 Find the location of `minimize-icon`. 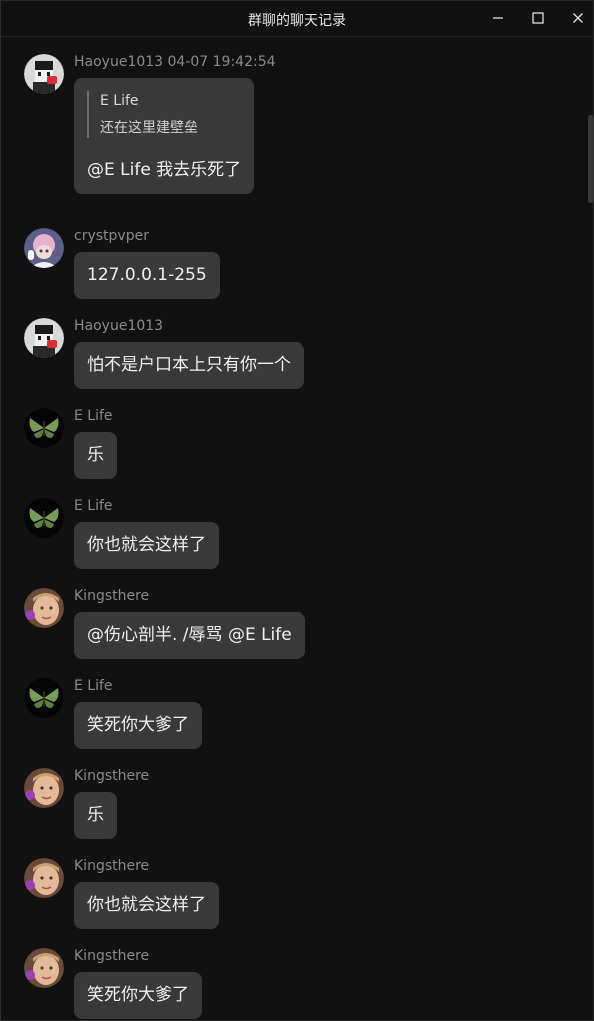

minimize-icon is located at coordinates (498, 18).